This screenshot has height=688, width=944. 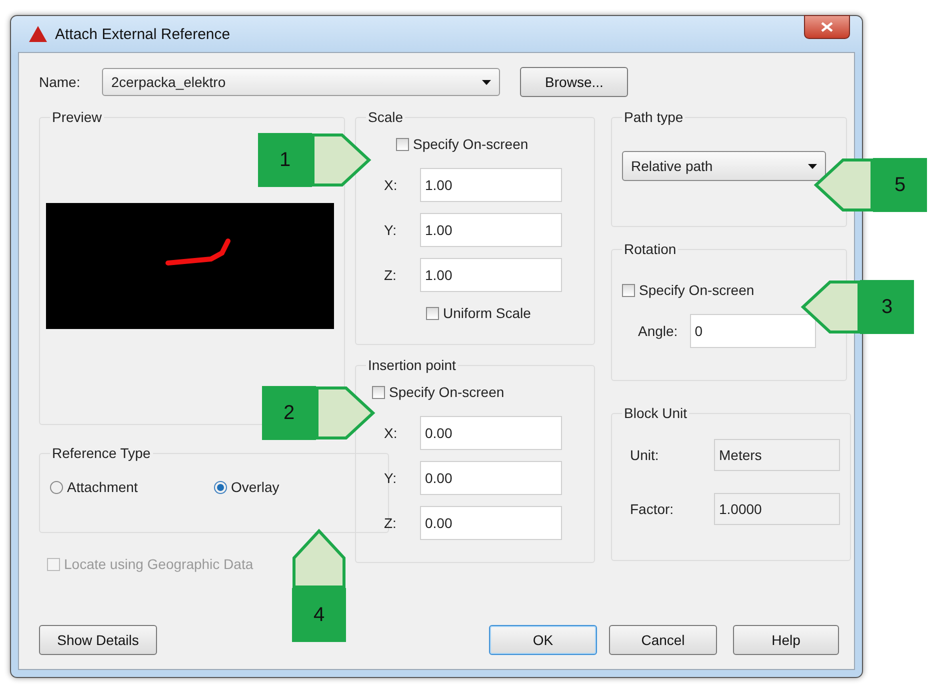 I want to click on name-dropdown: 2cerpacka_elektro, so click(x=301, y=82).